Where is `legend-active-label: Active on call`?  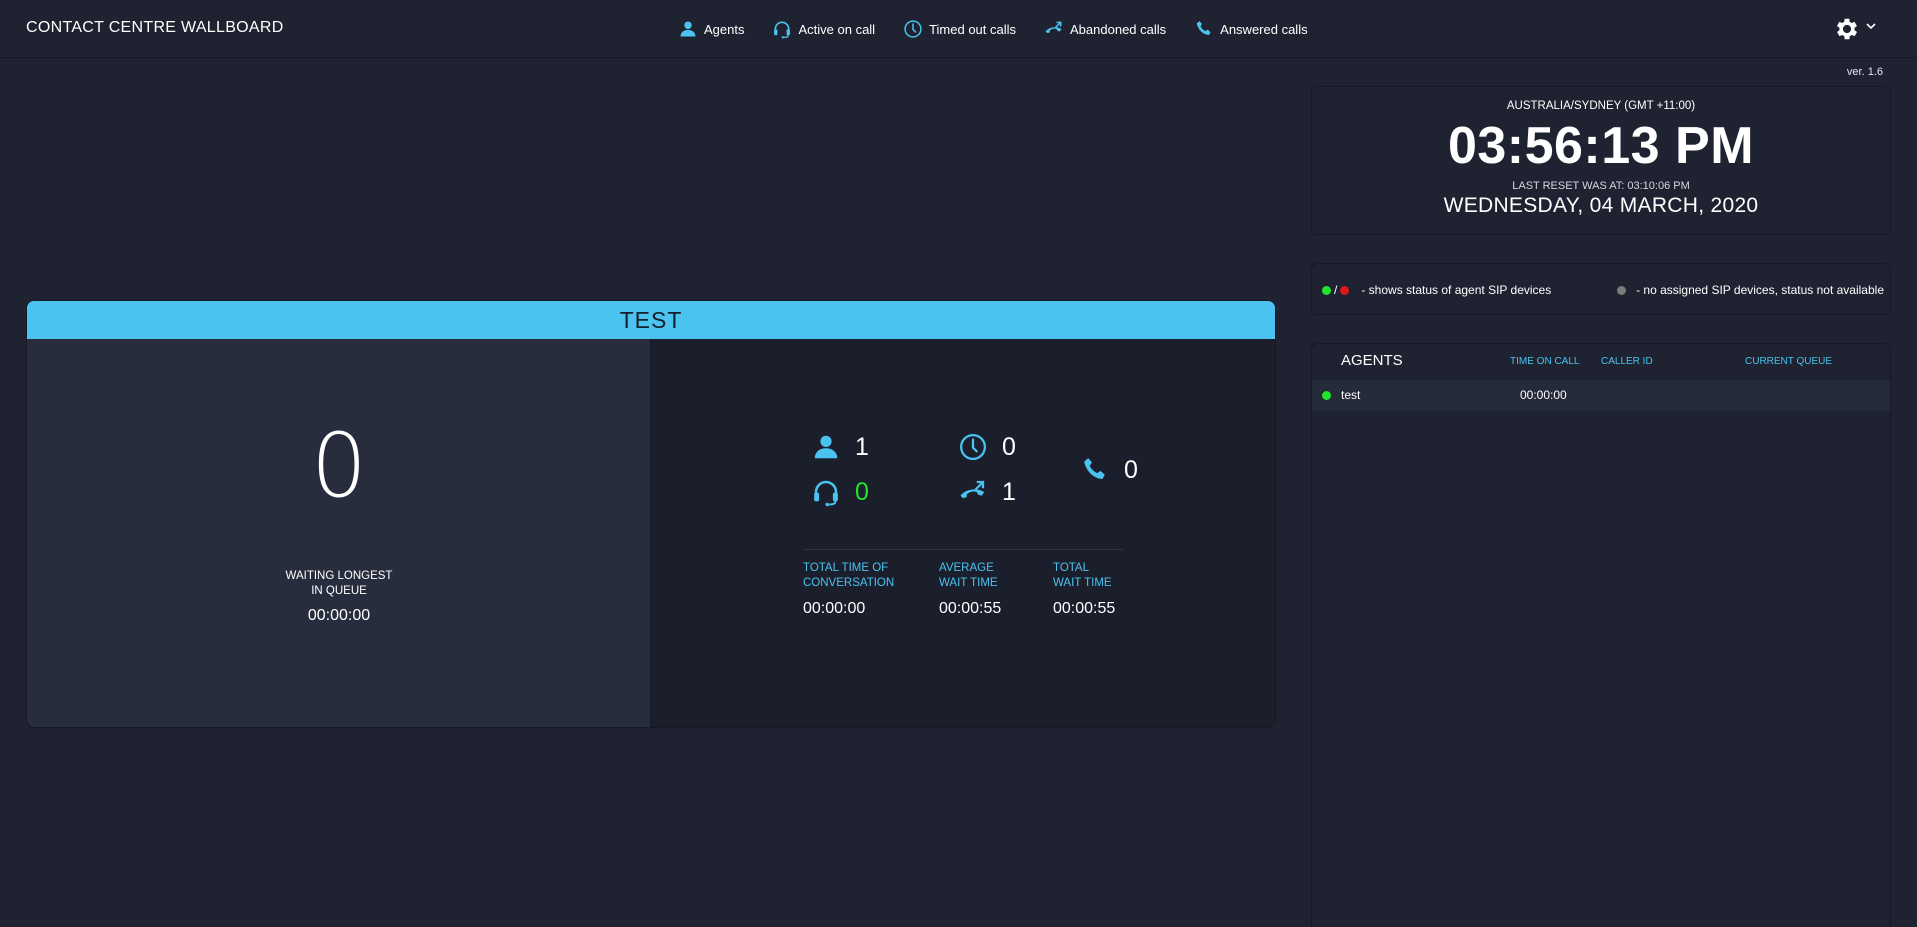
legend-active-label: Active on call is located at coordinates (837, 29).